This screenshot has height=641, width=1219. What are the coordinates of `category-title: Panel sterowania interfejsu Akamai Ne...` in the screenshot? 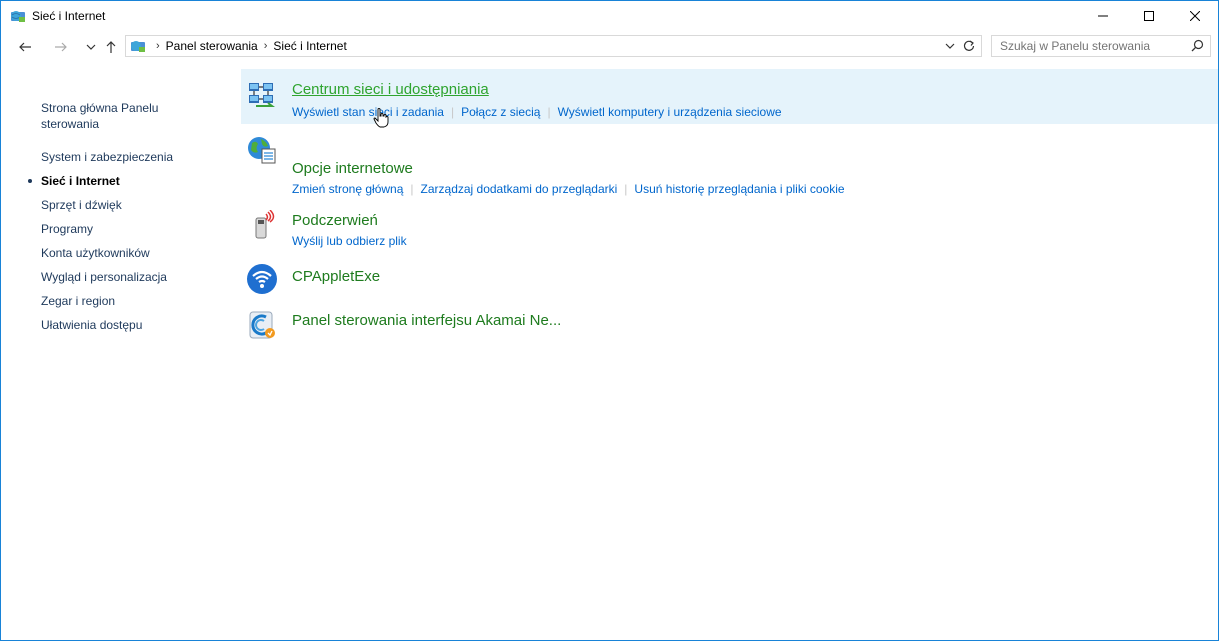 It's located at (426, 320).